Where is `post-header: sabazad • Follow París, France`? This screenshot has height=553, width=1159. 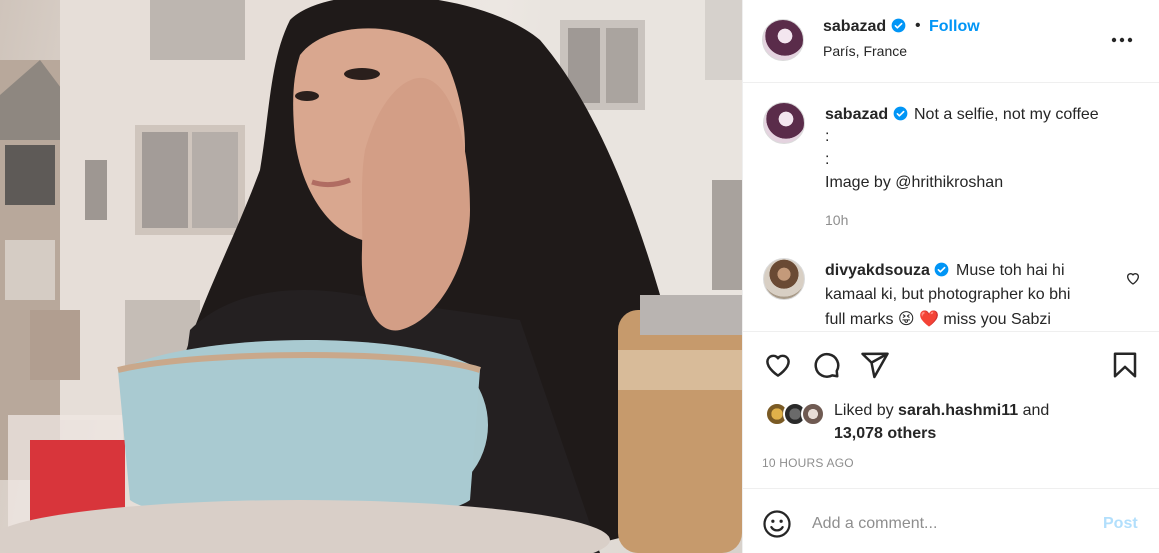 post-header: sabazad • Follow París, France is located at coordinates (951, 41).